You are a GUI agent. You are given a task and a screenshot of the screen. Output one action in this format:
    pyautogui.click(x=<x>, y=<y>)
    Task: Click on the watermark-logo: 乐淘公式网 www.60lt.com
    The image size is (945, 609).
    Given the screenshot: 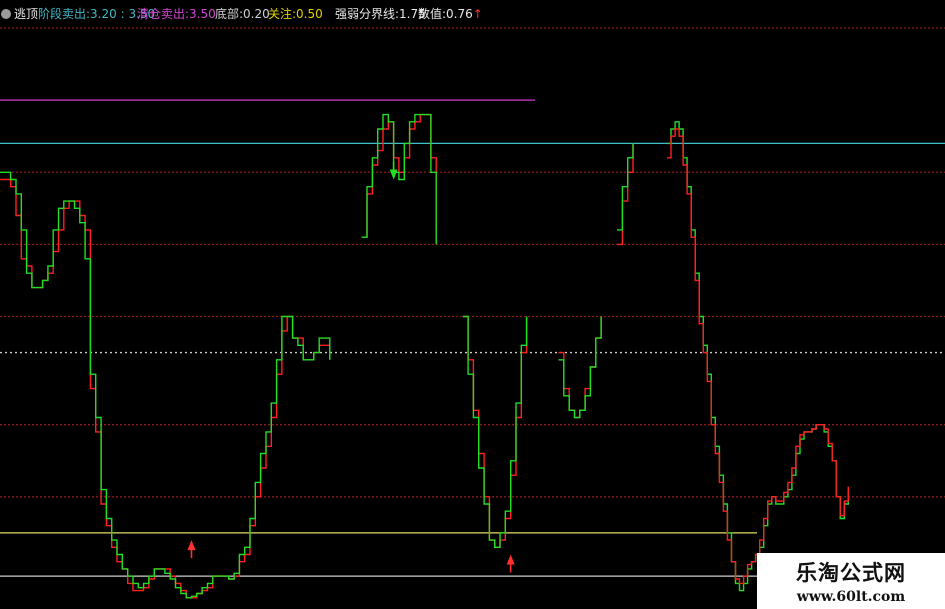 What is the action you would take?
    pyautogui.click(x=851, y=581)
    